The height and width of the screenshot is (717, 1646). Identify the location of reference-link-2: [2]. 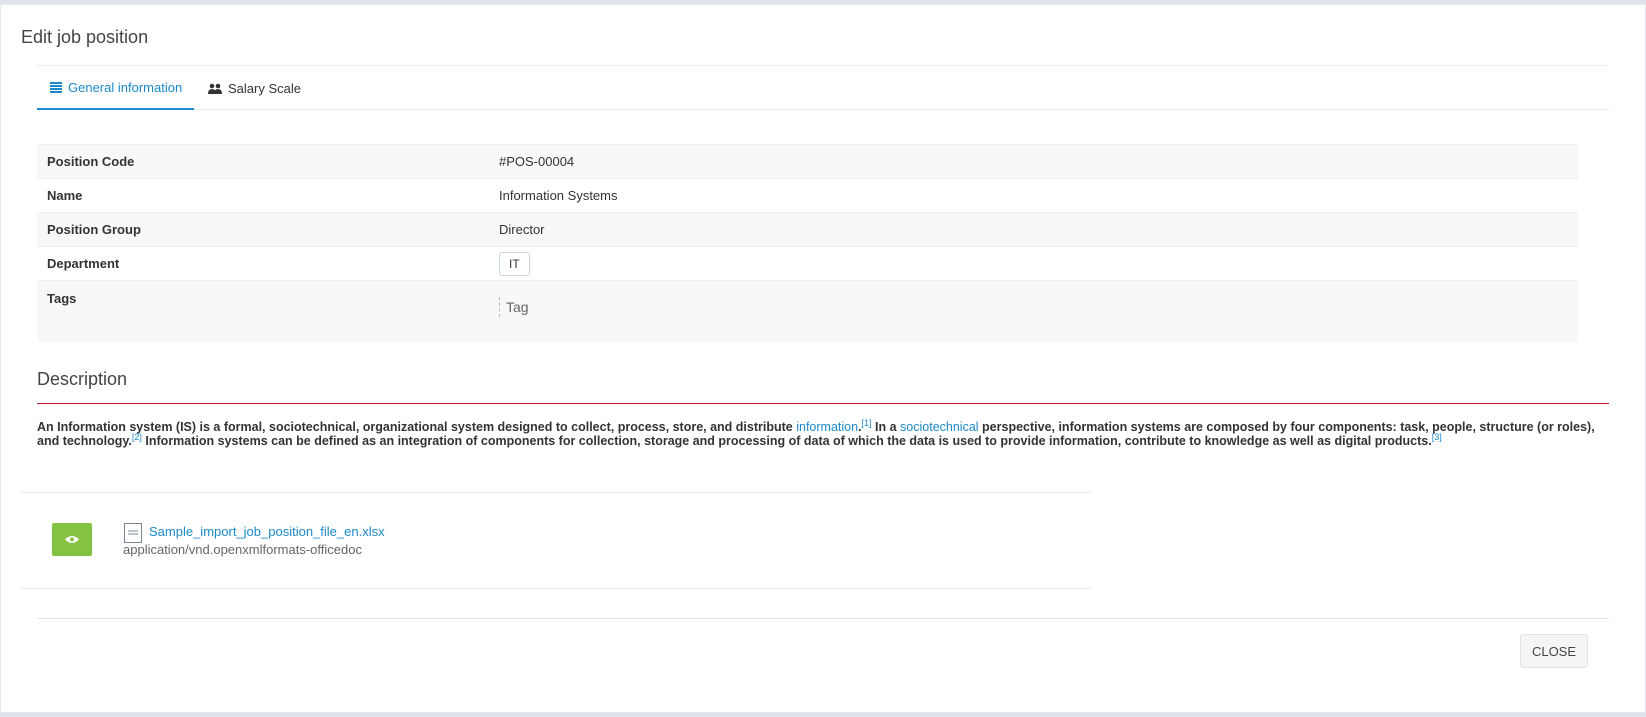
(137, 437).